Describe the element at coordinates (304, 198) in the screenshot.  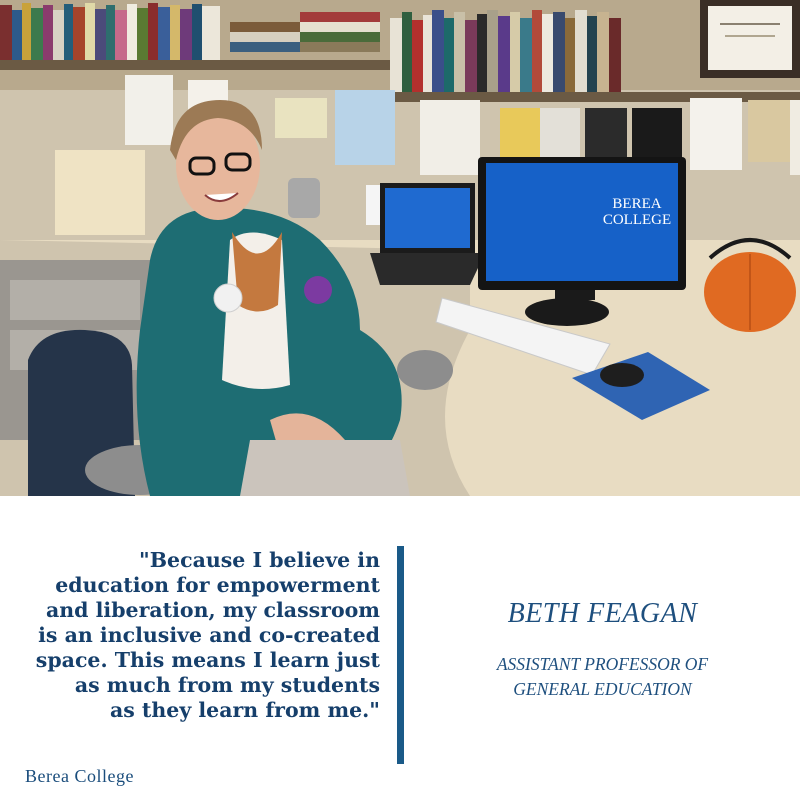
I see `kettle` at that location.